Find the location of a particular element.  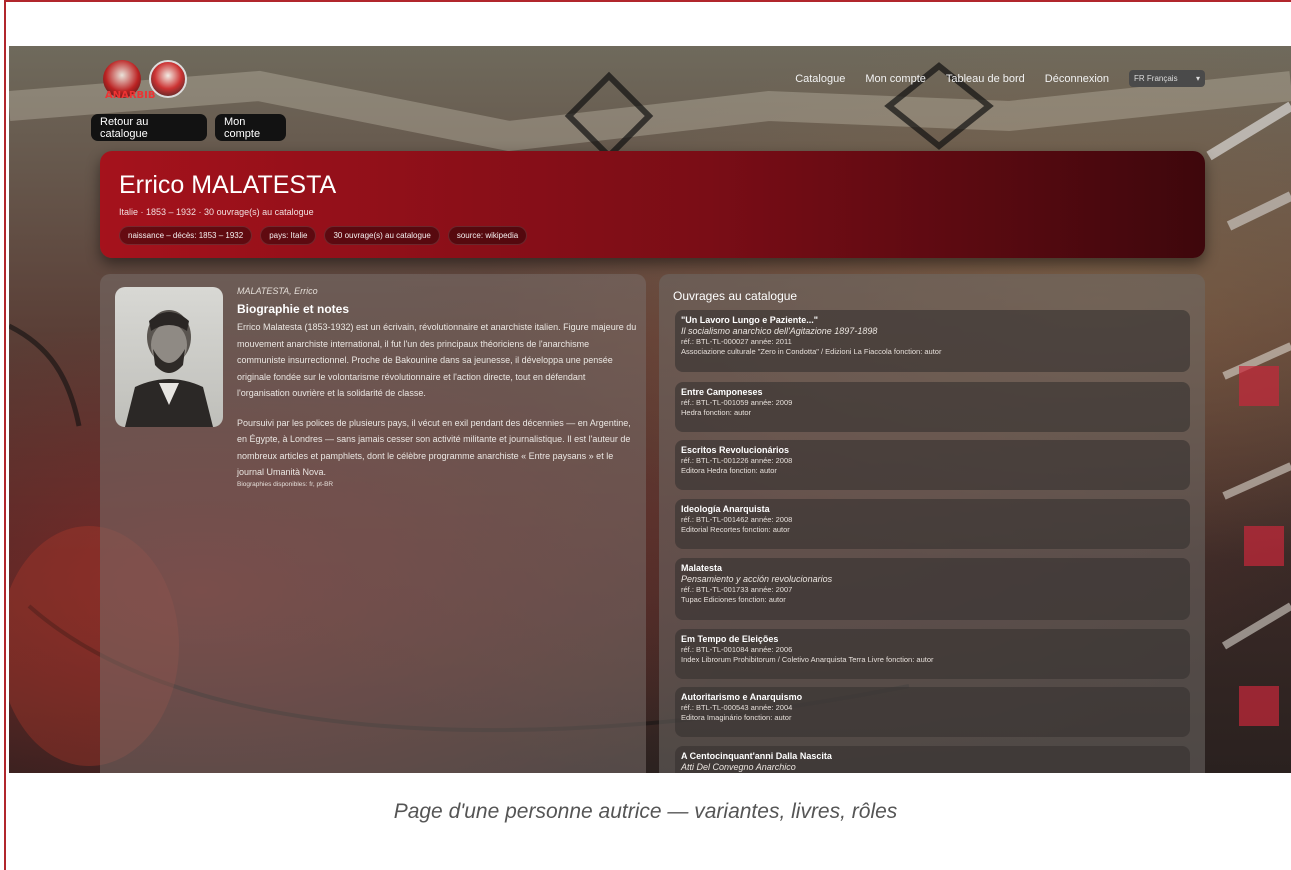

back-to-catalogue-button: Retour au catalogue is located at coordinates (149, 127).